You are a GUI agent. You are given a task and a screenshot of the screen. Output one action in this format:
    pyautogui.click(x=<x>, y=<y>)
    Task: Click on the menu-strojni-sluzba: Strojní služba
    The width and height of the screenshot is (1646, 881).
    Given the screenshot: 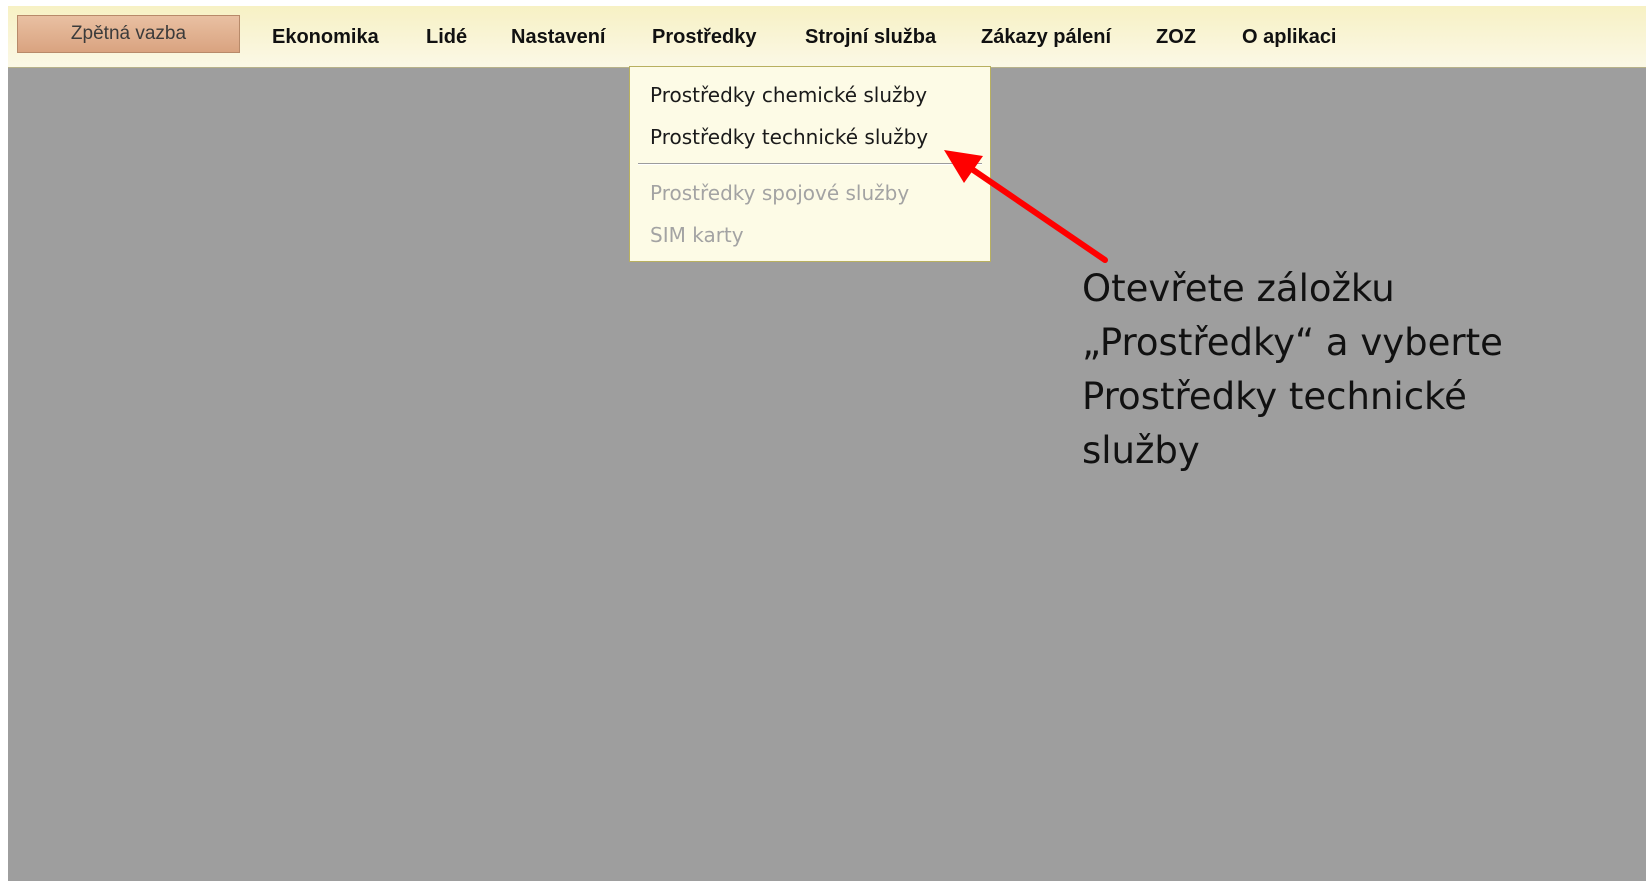 What is the action you would take?
    pyautogui.click(x=870, y=37)
    